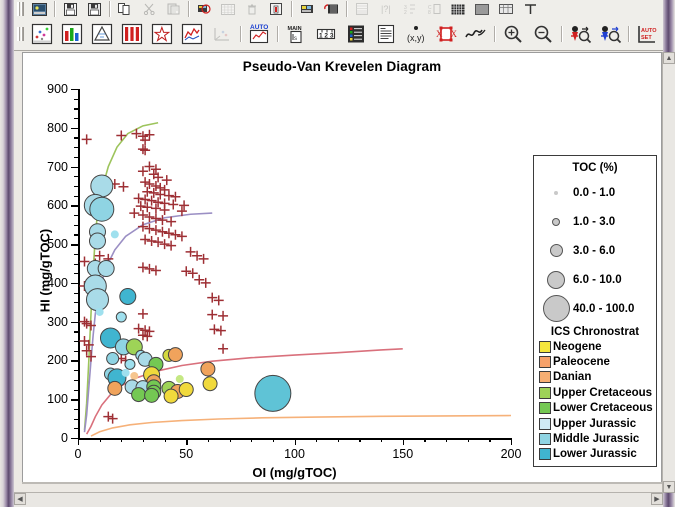 This screenshot has width=675, height=507. I want to click on three-d-plot-icon, so click(222, 34).